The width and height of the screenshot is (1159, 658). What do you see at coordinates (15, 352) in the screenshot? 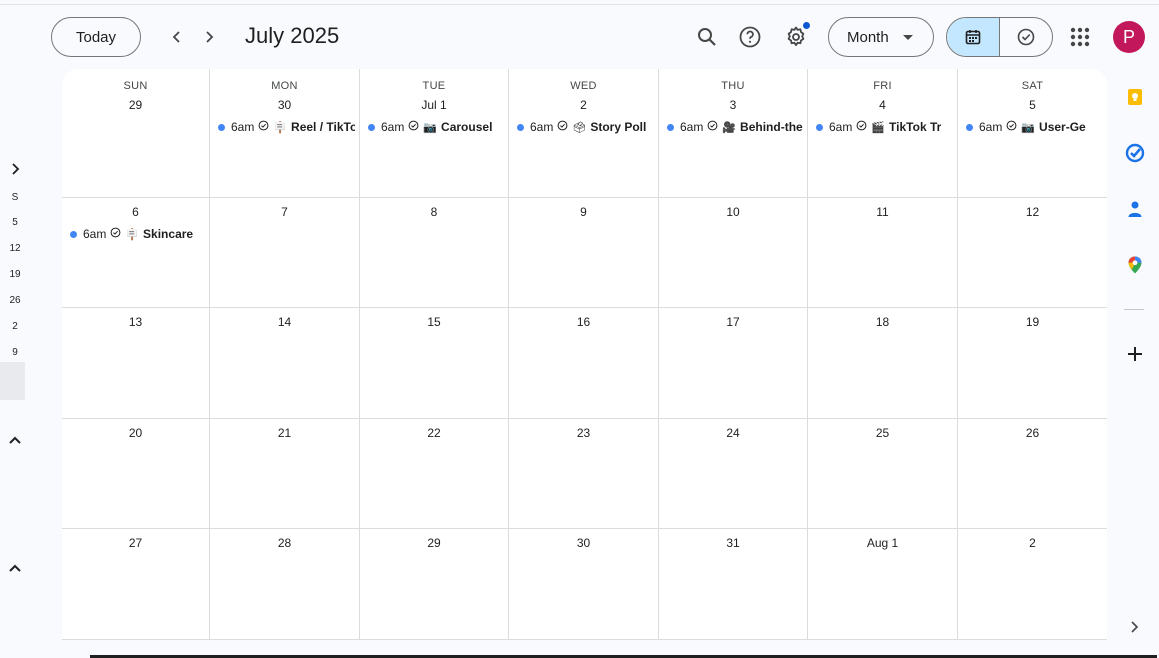
I see `mini-date: 9` at bounding box center [15, 352].